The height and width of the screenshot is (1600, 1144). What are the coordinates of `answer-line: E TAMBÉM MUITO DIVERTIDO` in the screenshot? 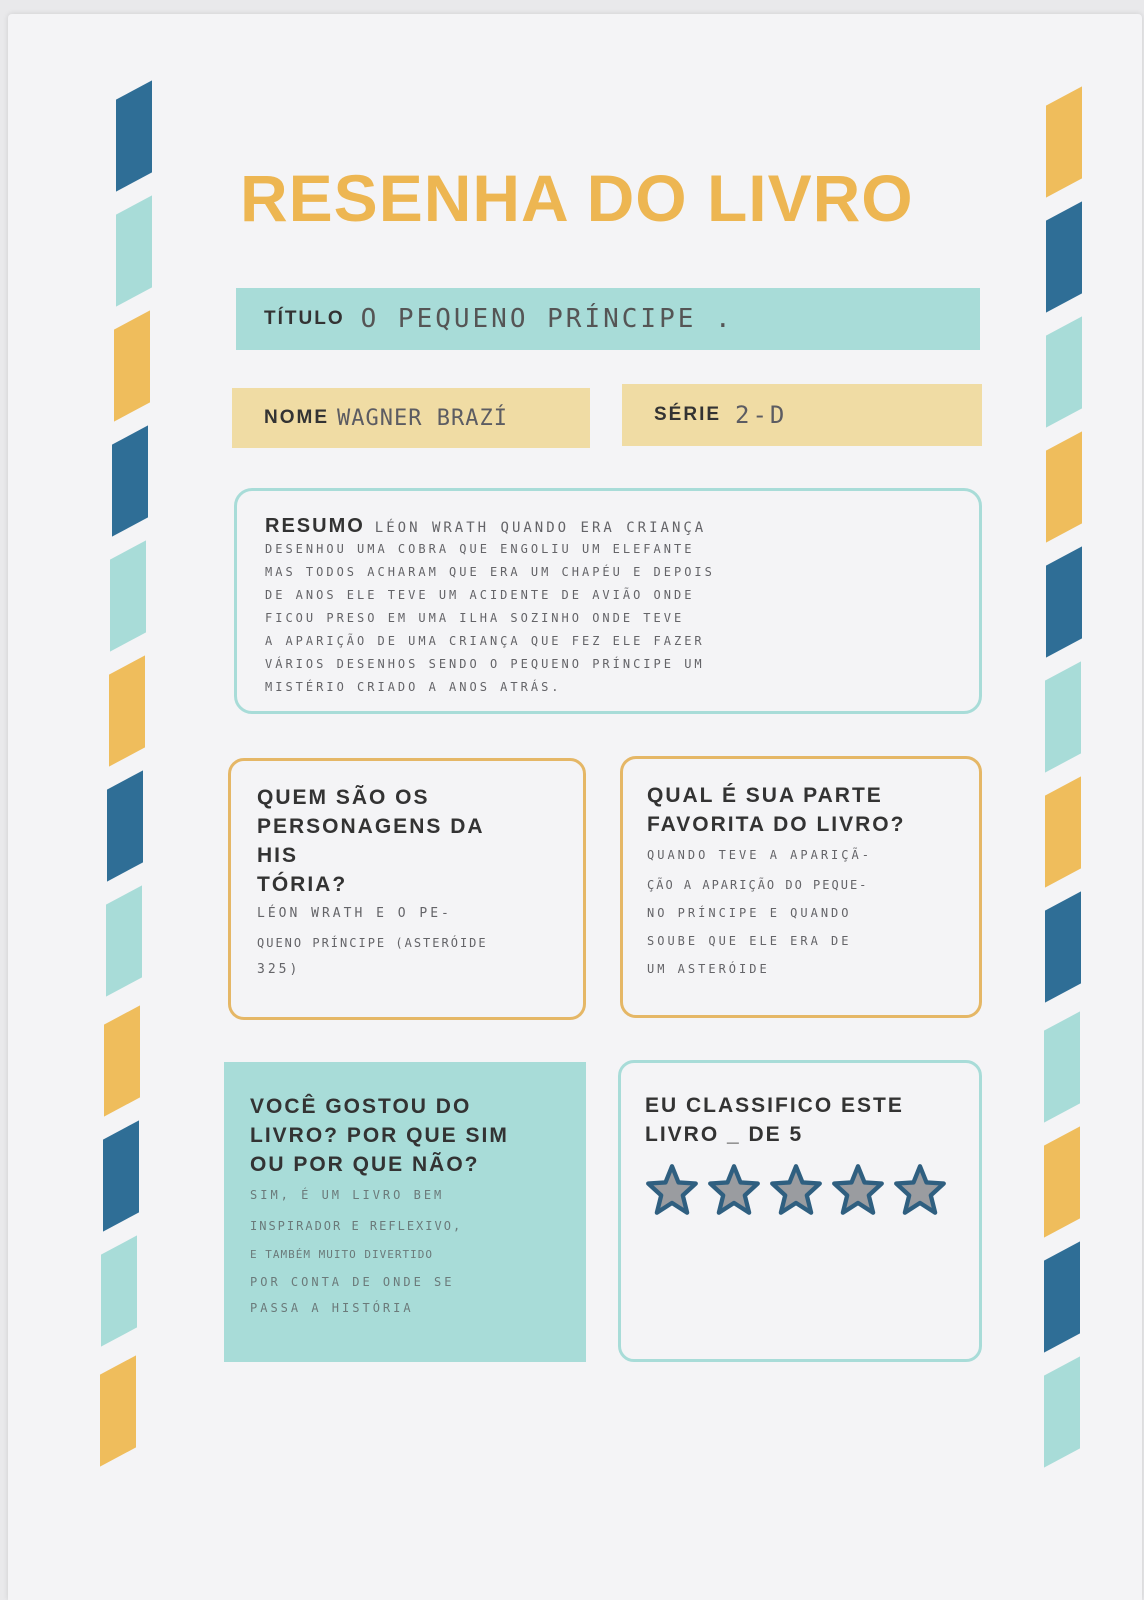 It's located at (341, 1254).